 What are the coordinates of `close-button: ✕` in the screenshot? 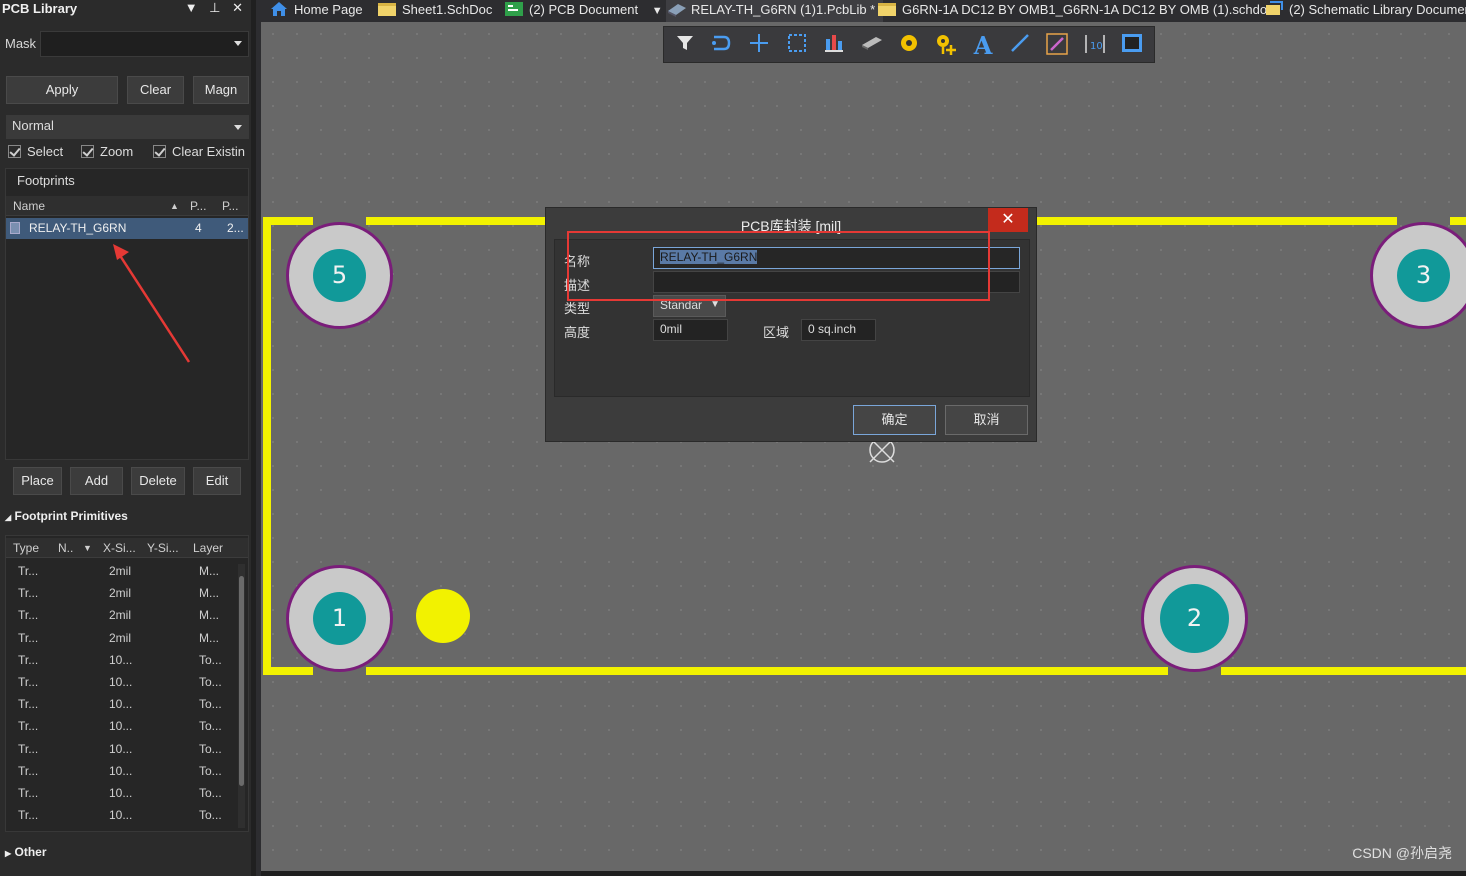 It's located at (1008, 220).